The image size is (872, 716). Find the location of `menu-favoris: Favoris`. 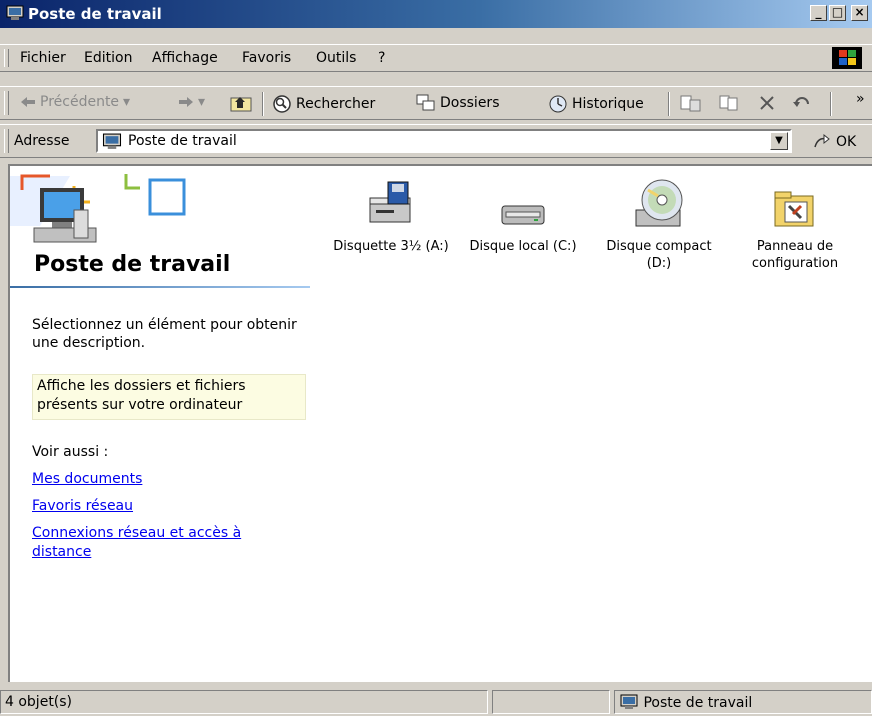

menu-favoris: Favoris is located at coordinates (266, 58).